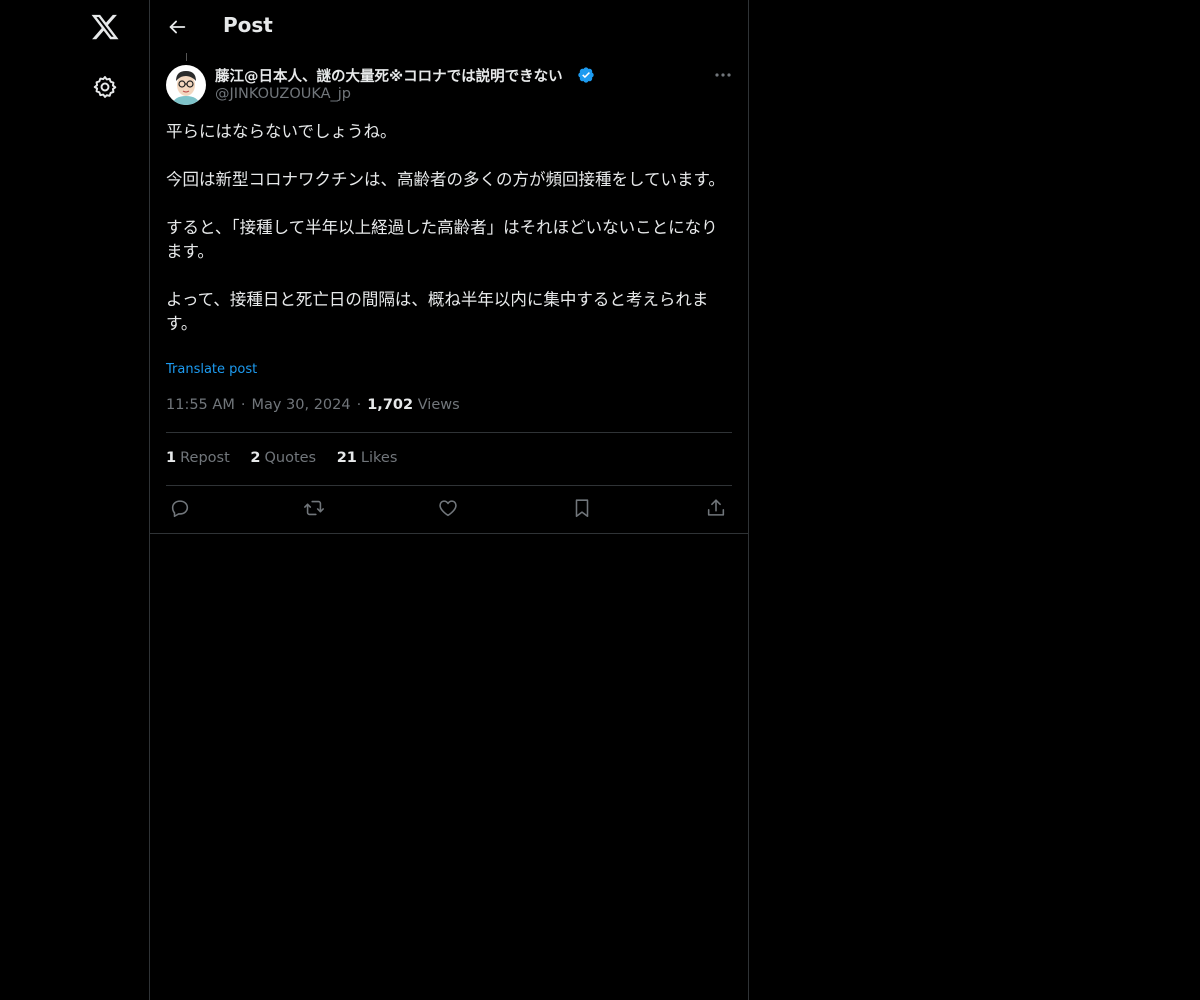 The width and height of the screenshot is (1200, 1000). Describe the element at coordinates (442, 239) in the screenshot. I see `post-paragraph: すると、「接種して半年以上経過した高齢者」はそれほどいないことになります。` at that location.